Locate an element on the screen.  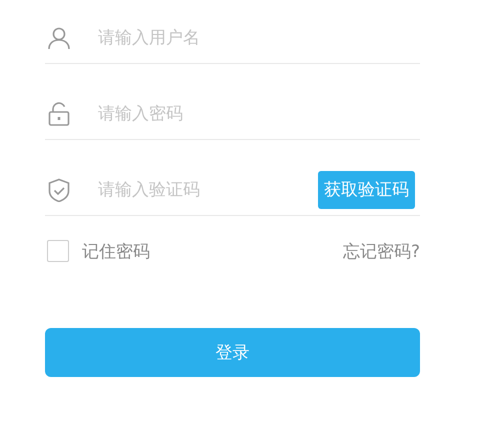
login-button: 登录 is located at coordinates (232, 352).